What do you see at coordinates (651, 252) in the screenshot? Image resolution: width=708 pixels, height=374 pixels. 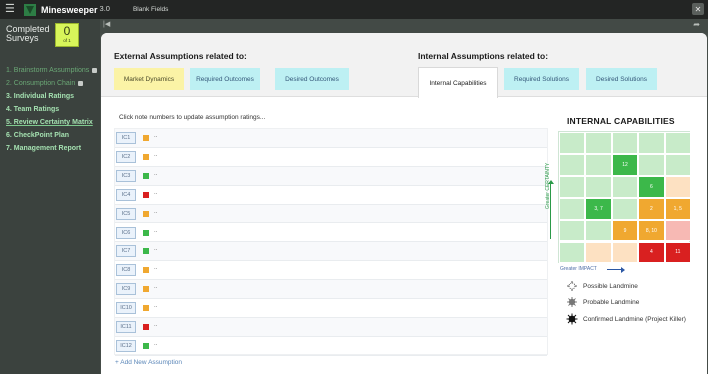 I see `matrix-cell: 4` at bounding box center [651, 252].